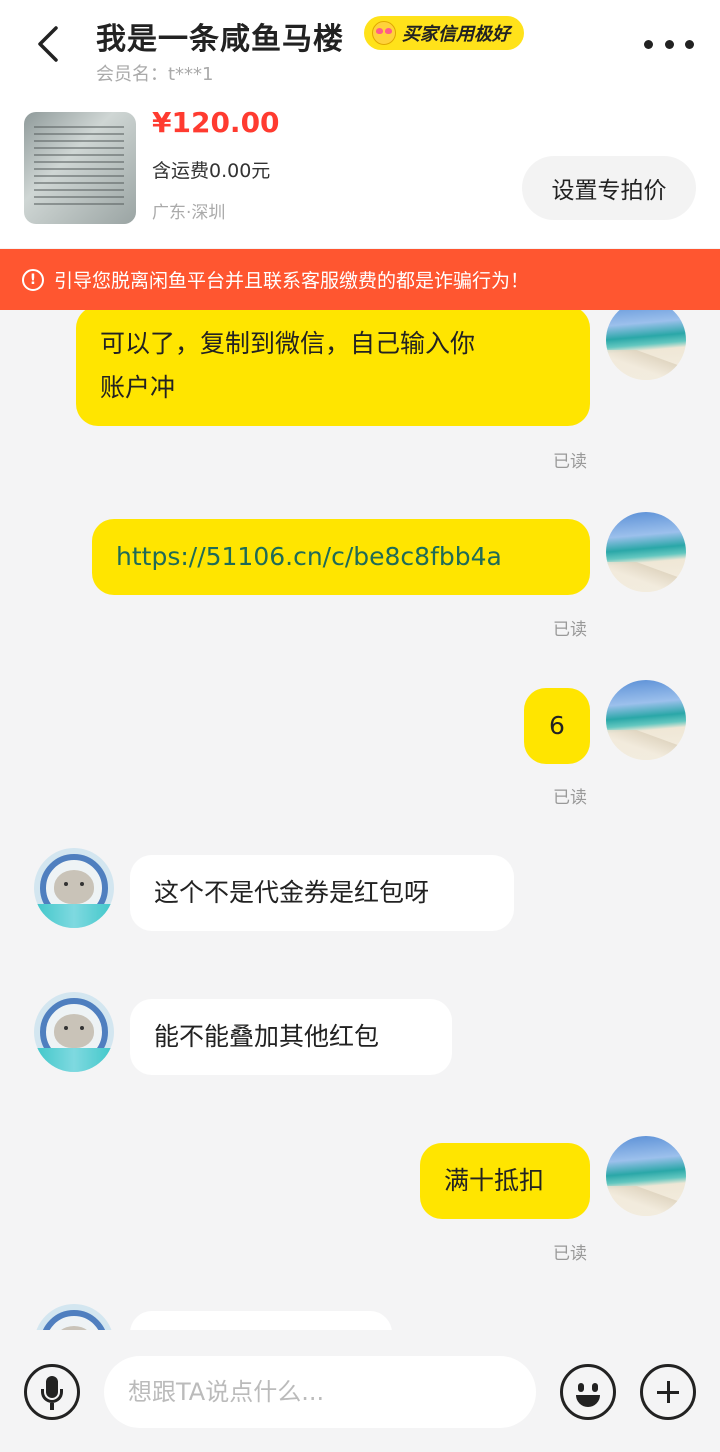  I want to click on shipping-fee: 含运费0.00元, so click(211, 171).